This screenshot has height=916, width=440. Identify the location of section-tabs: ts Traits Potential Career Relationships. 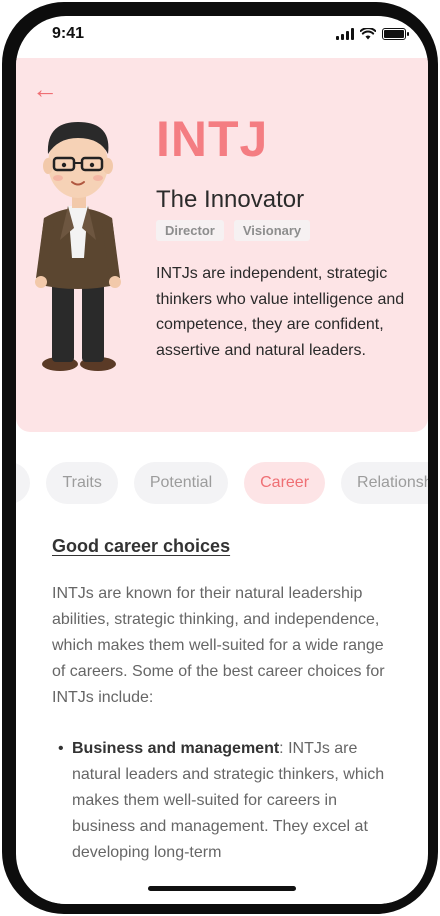
(222, 483).